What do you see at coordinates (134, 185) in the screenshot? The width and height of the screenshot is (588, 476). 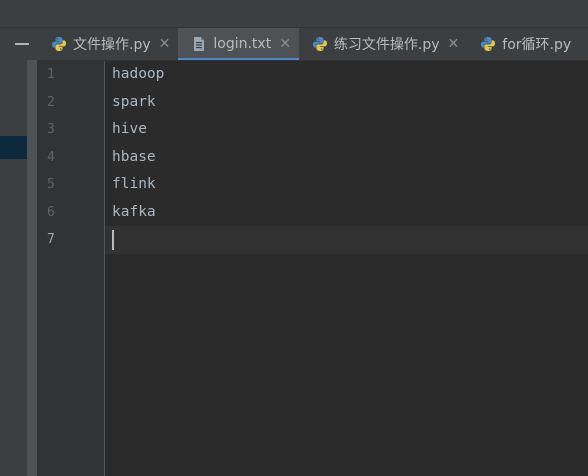 I see `code-line: flink` at bounding box center [134, 185].